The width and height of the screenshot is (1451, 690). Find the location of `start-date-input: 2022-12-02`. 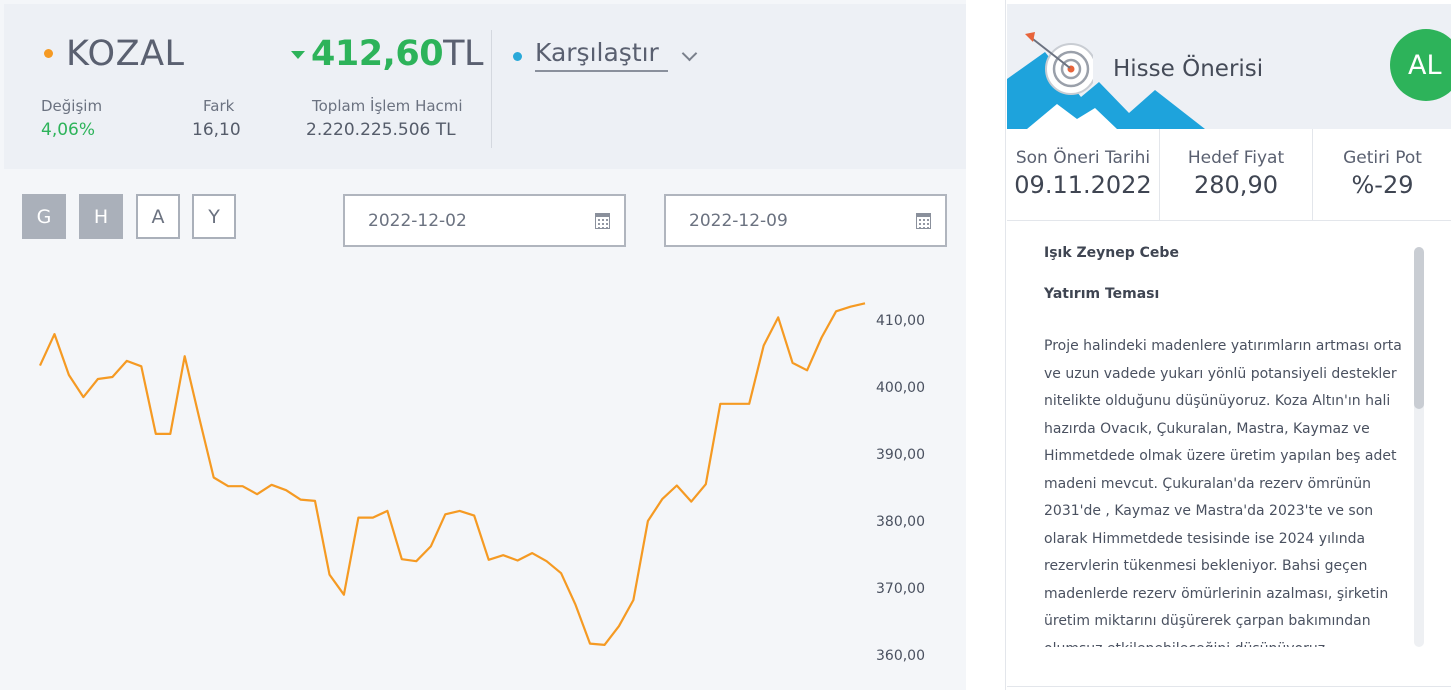

start-date-input: 2022-12-02 is located at coordinates (484, 220).